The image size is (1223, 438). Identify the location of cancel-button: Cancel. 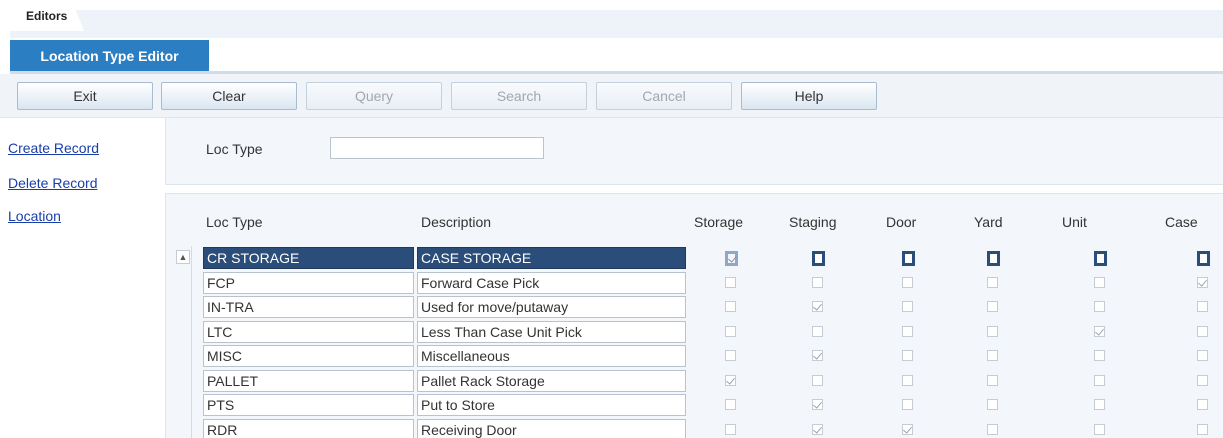
(664, 96).